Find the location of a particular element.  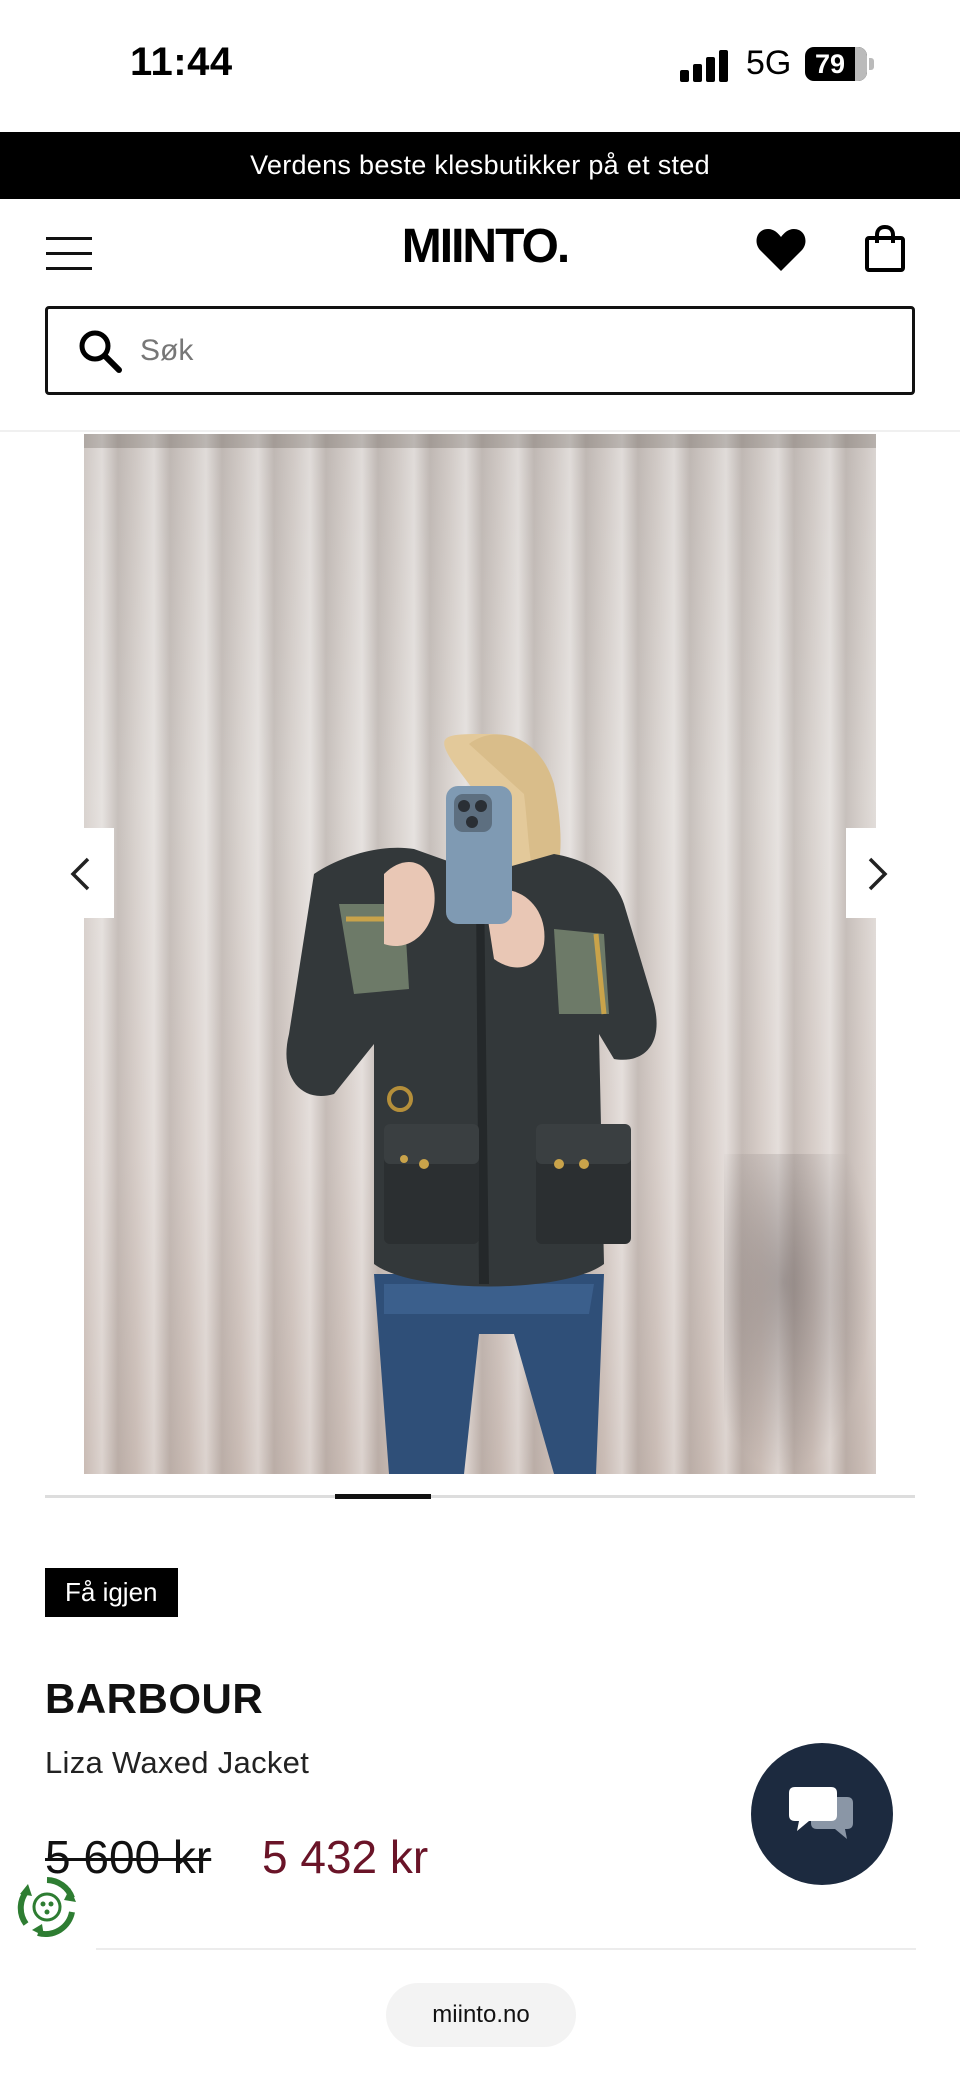

product-brand: BARBOUR is located at coordinates (154, 1699).